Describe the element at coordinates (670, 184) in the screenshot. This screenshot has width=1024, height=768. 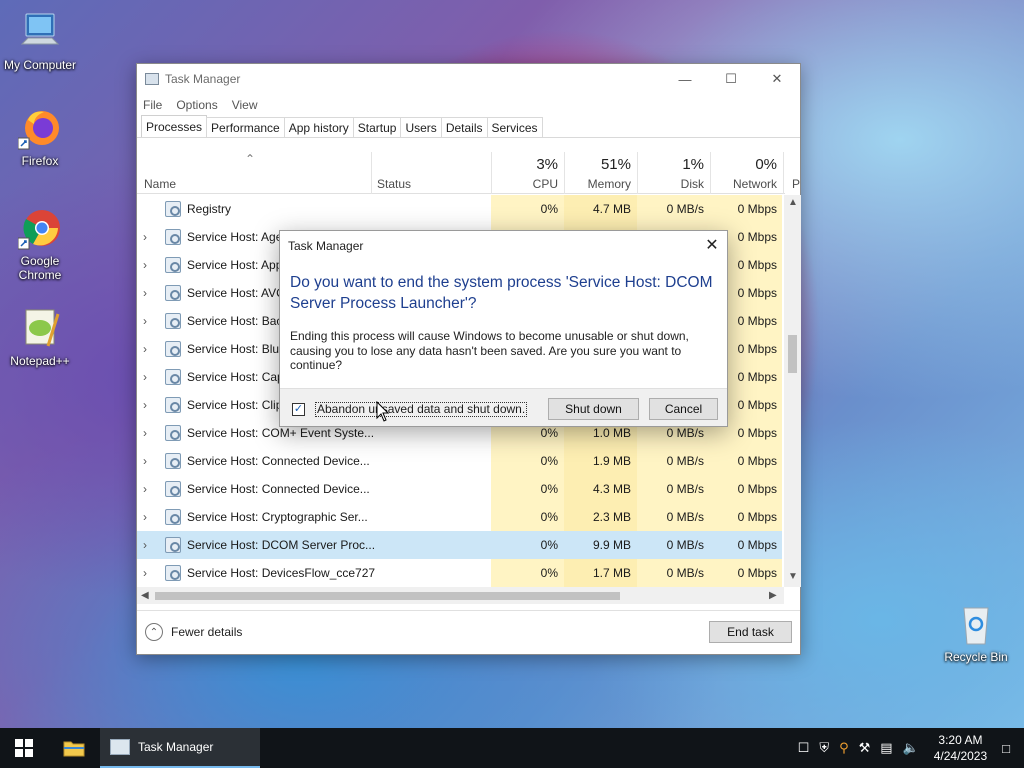
I see `column-disk: Disk` at that location.